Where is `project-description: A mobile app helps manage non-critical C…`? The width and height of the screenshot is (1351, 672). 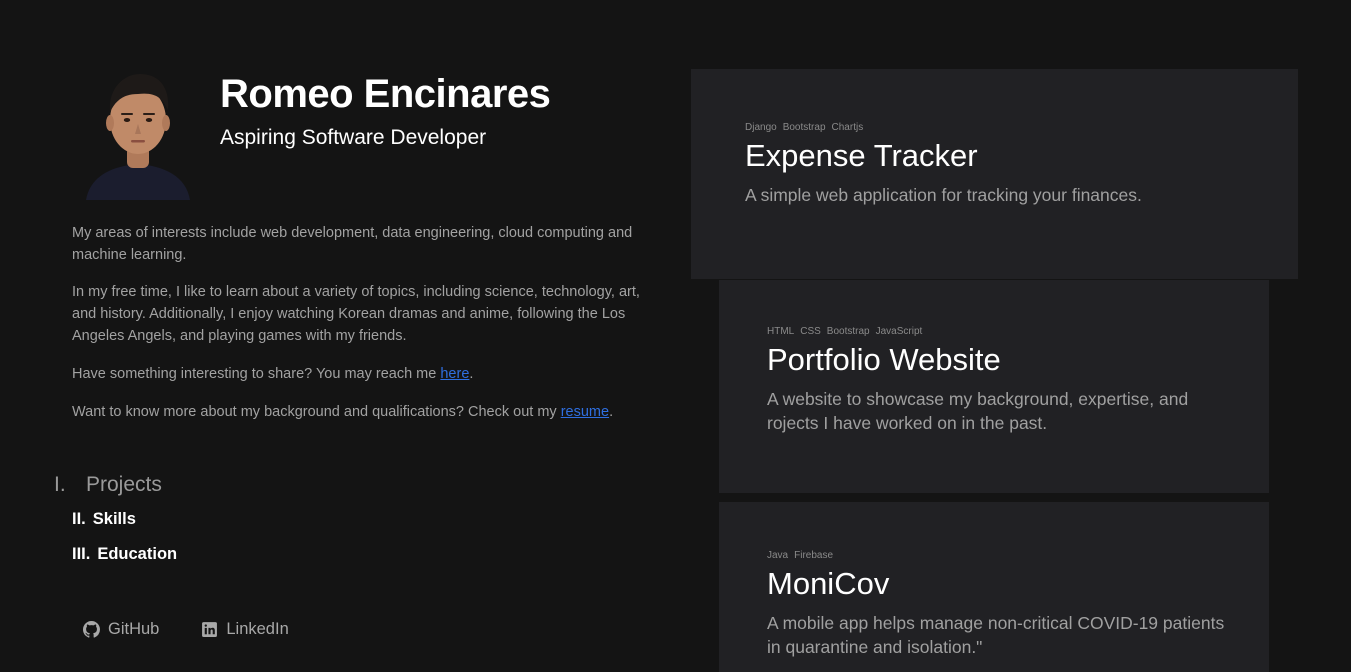 project-description: A mobile app helps manage non-critical C… is located at coordinates (996, 635).